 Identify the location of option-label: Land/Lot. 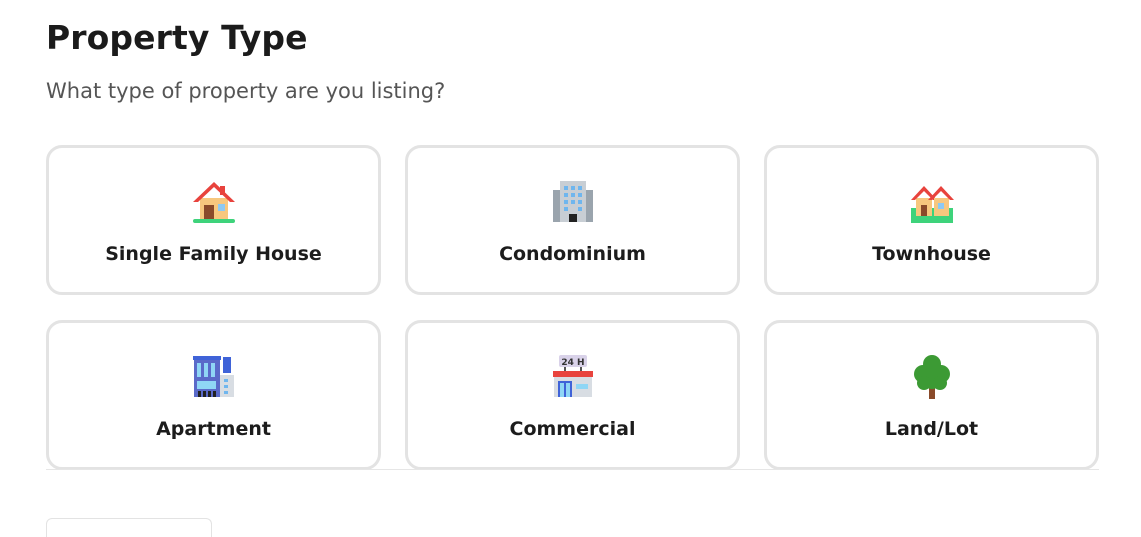
(931, 429).